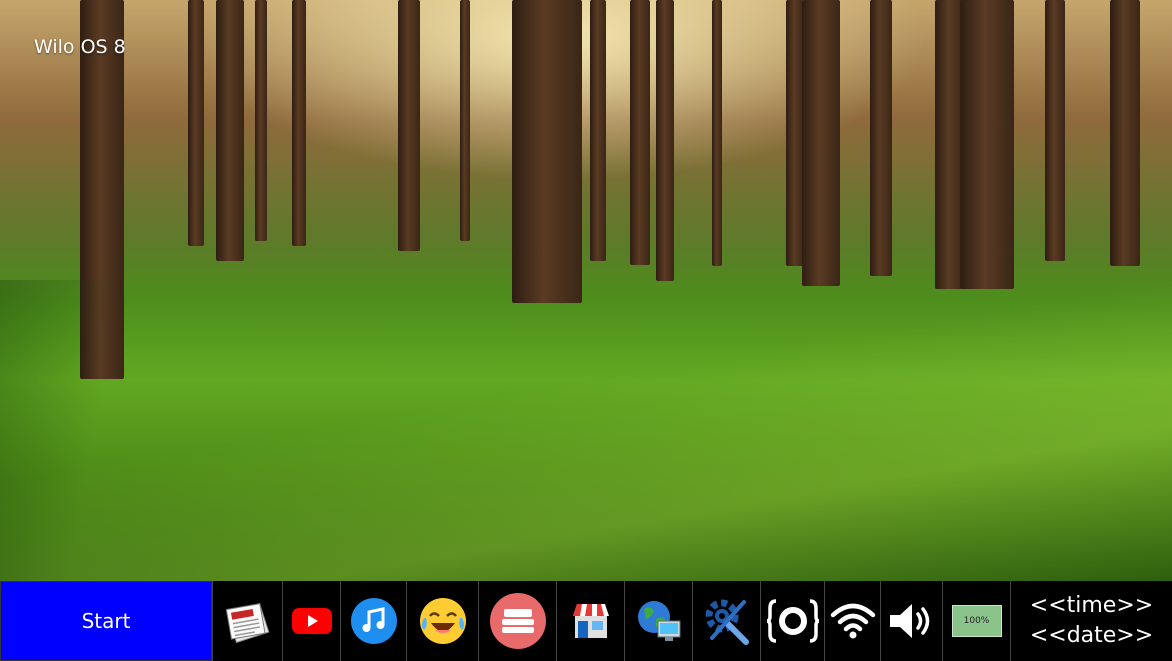  I want to click on os-name-label: Wilo OS 8, so click(80, 47).